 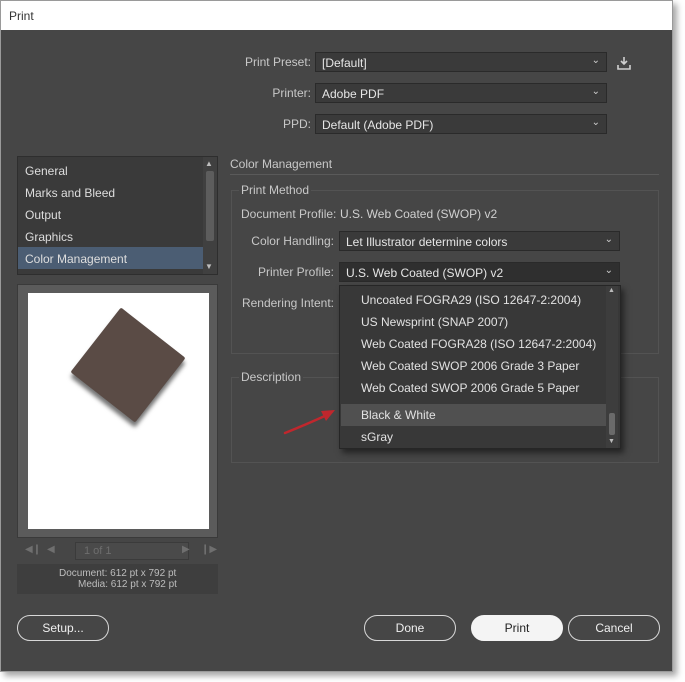 I want to click on page-number-field: 1 of 1, so click(x=132, y=551).